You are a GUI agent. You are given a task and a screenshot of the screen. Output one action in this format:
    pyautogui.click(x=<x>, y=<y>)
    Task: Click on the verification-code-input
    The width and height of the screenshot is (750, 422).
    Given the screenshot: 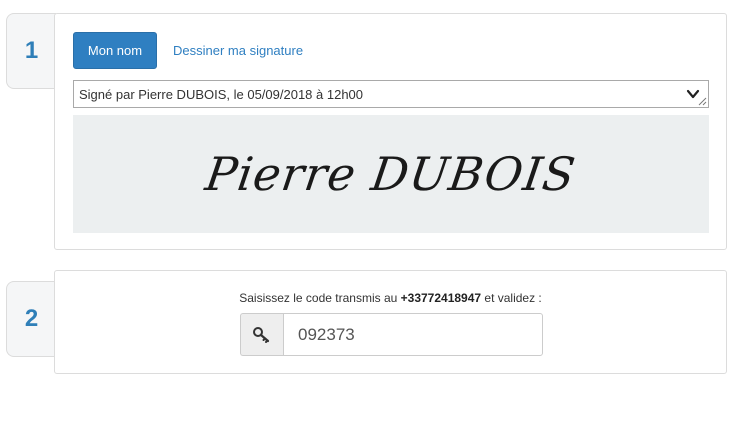 What is the action you would take?
    pyautogui.click(x=413, y=334)
    